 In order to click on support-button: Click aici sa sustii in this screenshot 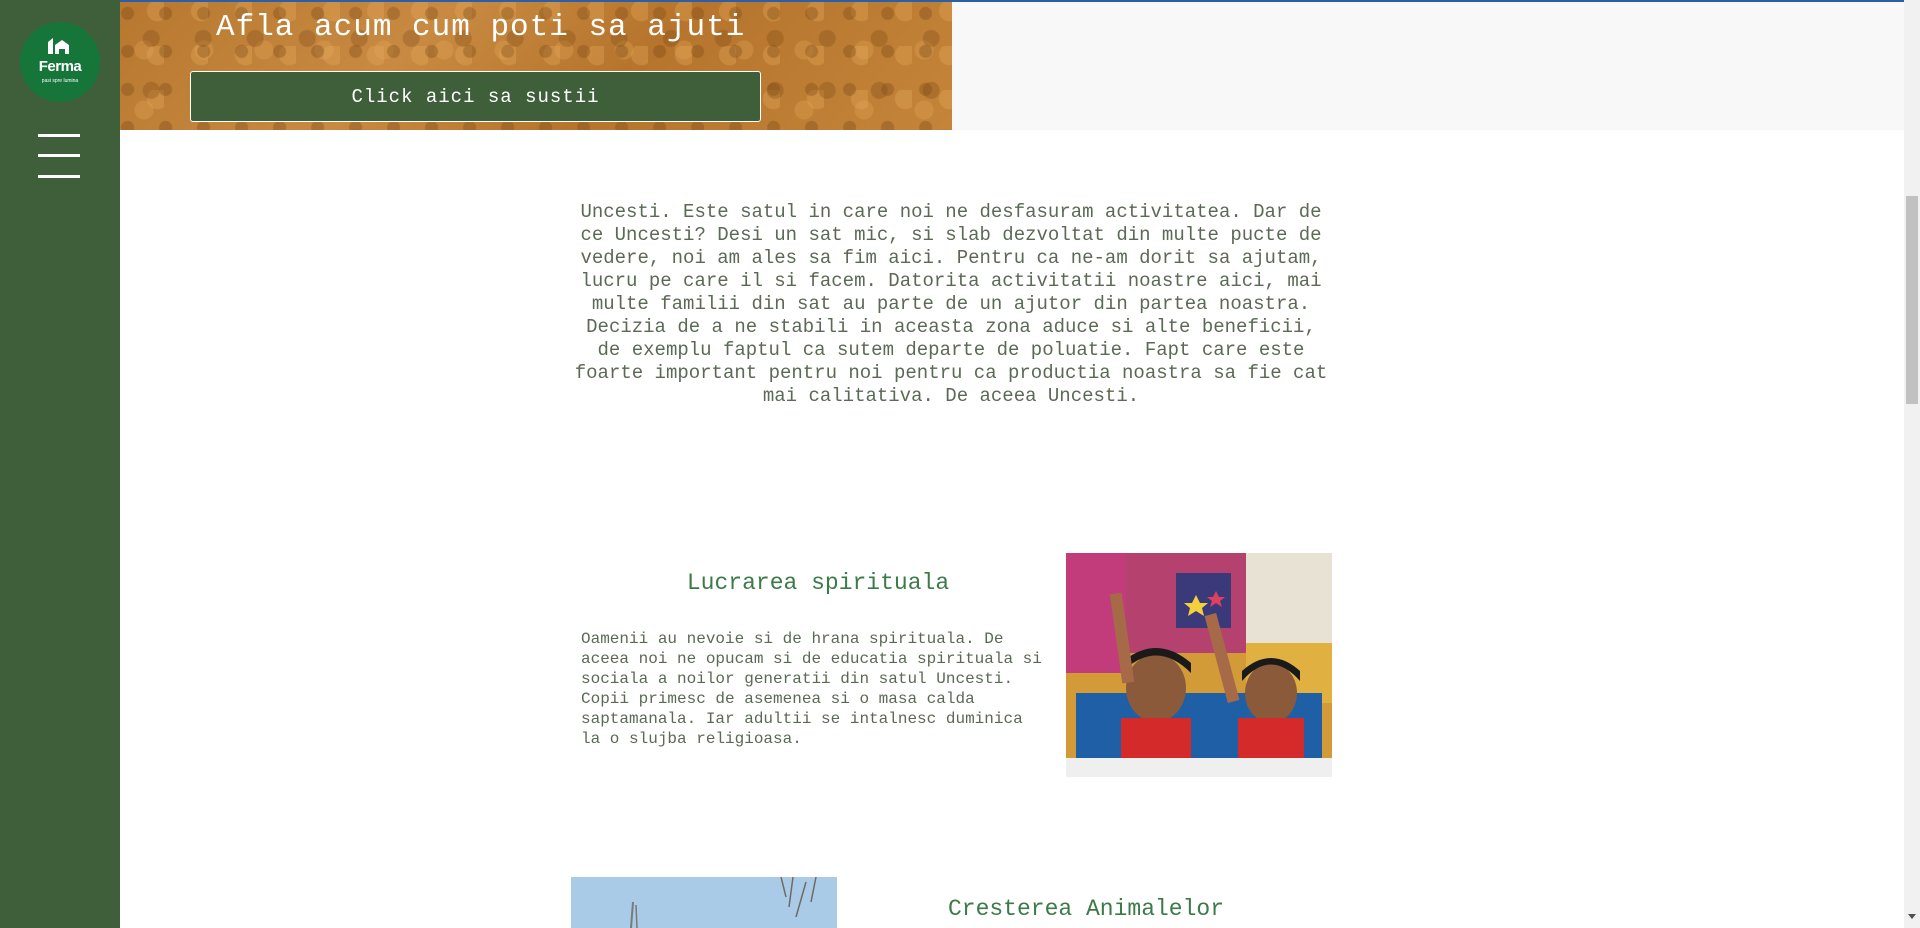, I will do `click(475, 96)`.